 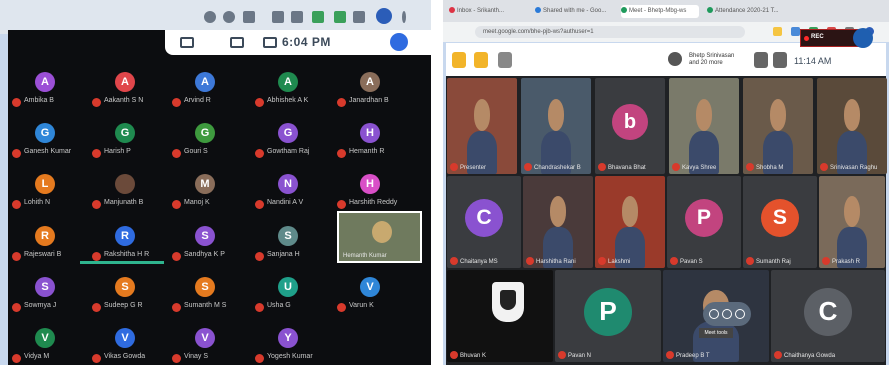 What do you see at coordinates (135, 294) in the screenshot?
I see `participant-tile: S Sudeep G R` at bounding box center [135, 294].